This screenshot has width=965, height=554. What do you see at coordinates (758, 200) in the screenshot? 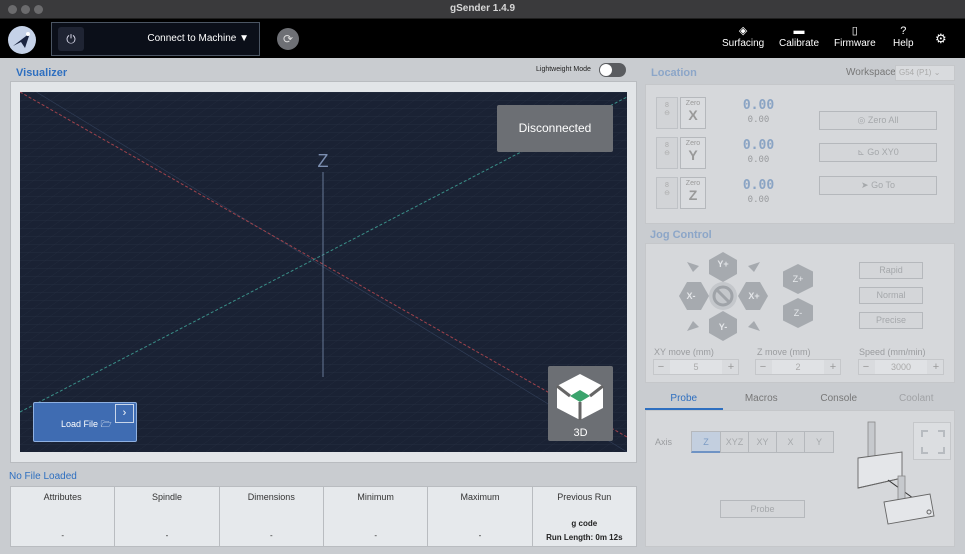
I see `z-machine-position: 0.00` at bounding box center [758, 200].